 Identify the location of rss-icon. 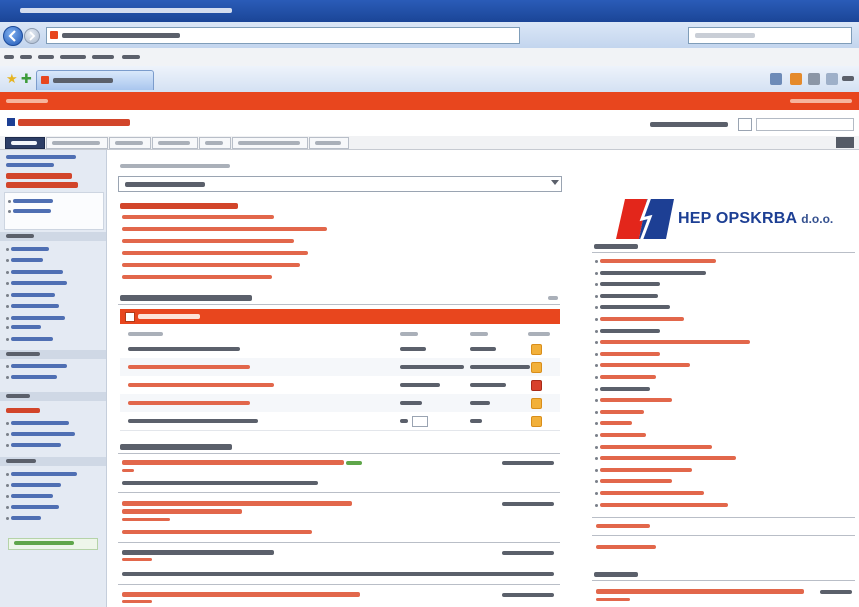
(796, 79).